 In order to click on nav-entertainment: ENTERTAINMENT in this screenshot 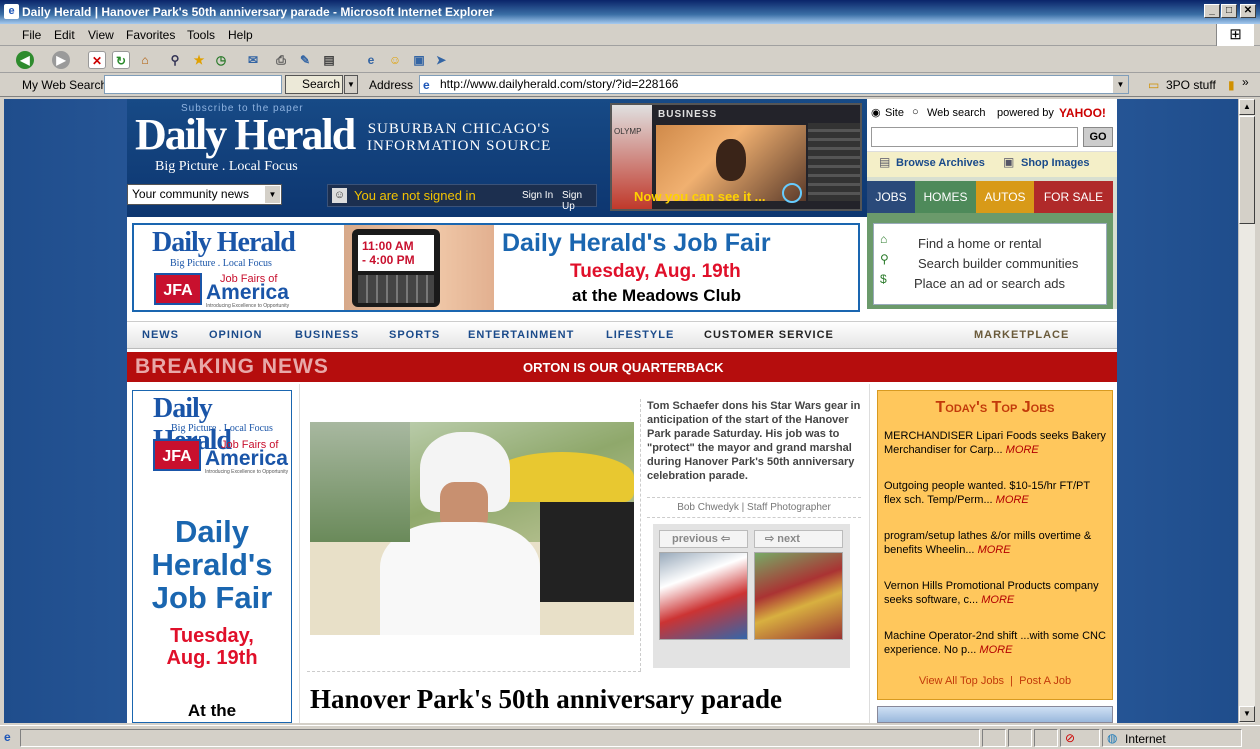, I will do `click(521, 335)`.